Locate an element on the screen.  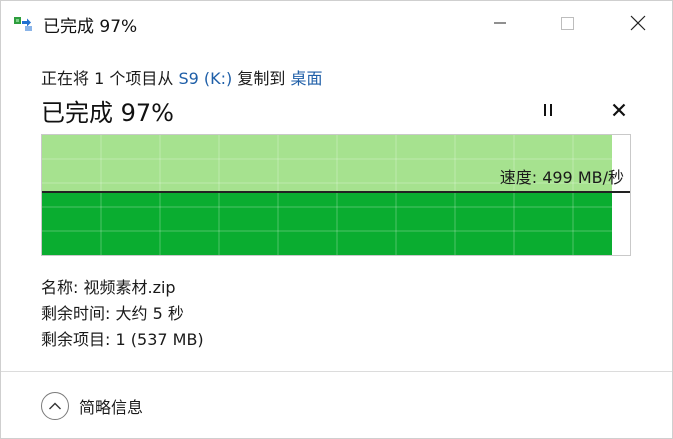
cancel-operation-button is located at coordinates (619, 110).